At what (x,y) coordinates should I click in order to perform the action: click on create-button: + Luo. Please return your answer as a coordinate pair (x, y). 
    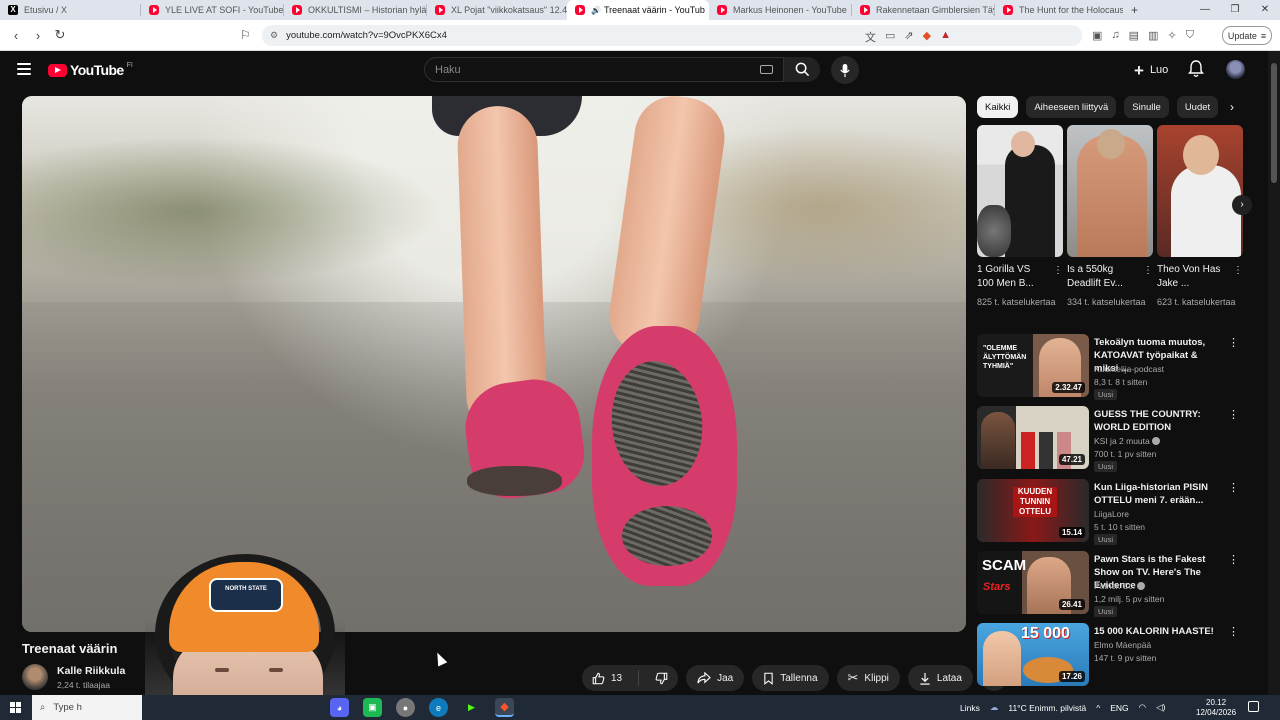
    Looking at the image, I should click on (1151, 70).